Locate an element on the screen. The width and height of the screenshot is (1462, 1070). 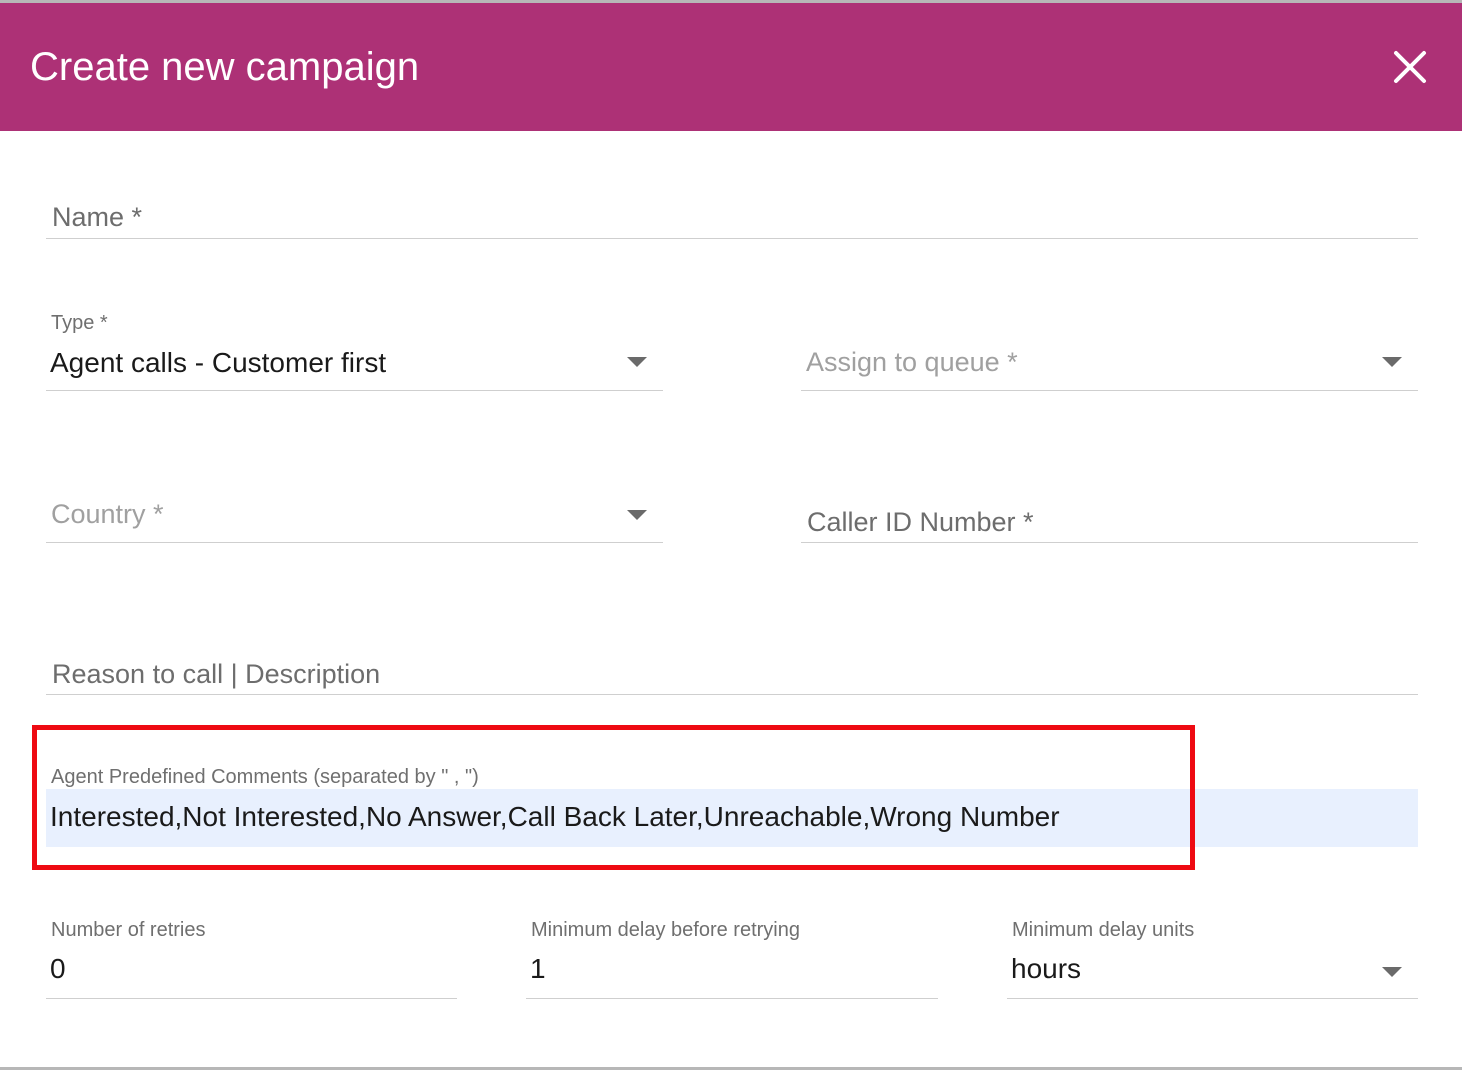
type-label: Type * is located at coordinates (79, 323).